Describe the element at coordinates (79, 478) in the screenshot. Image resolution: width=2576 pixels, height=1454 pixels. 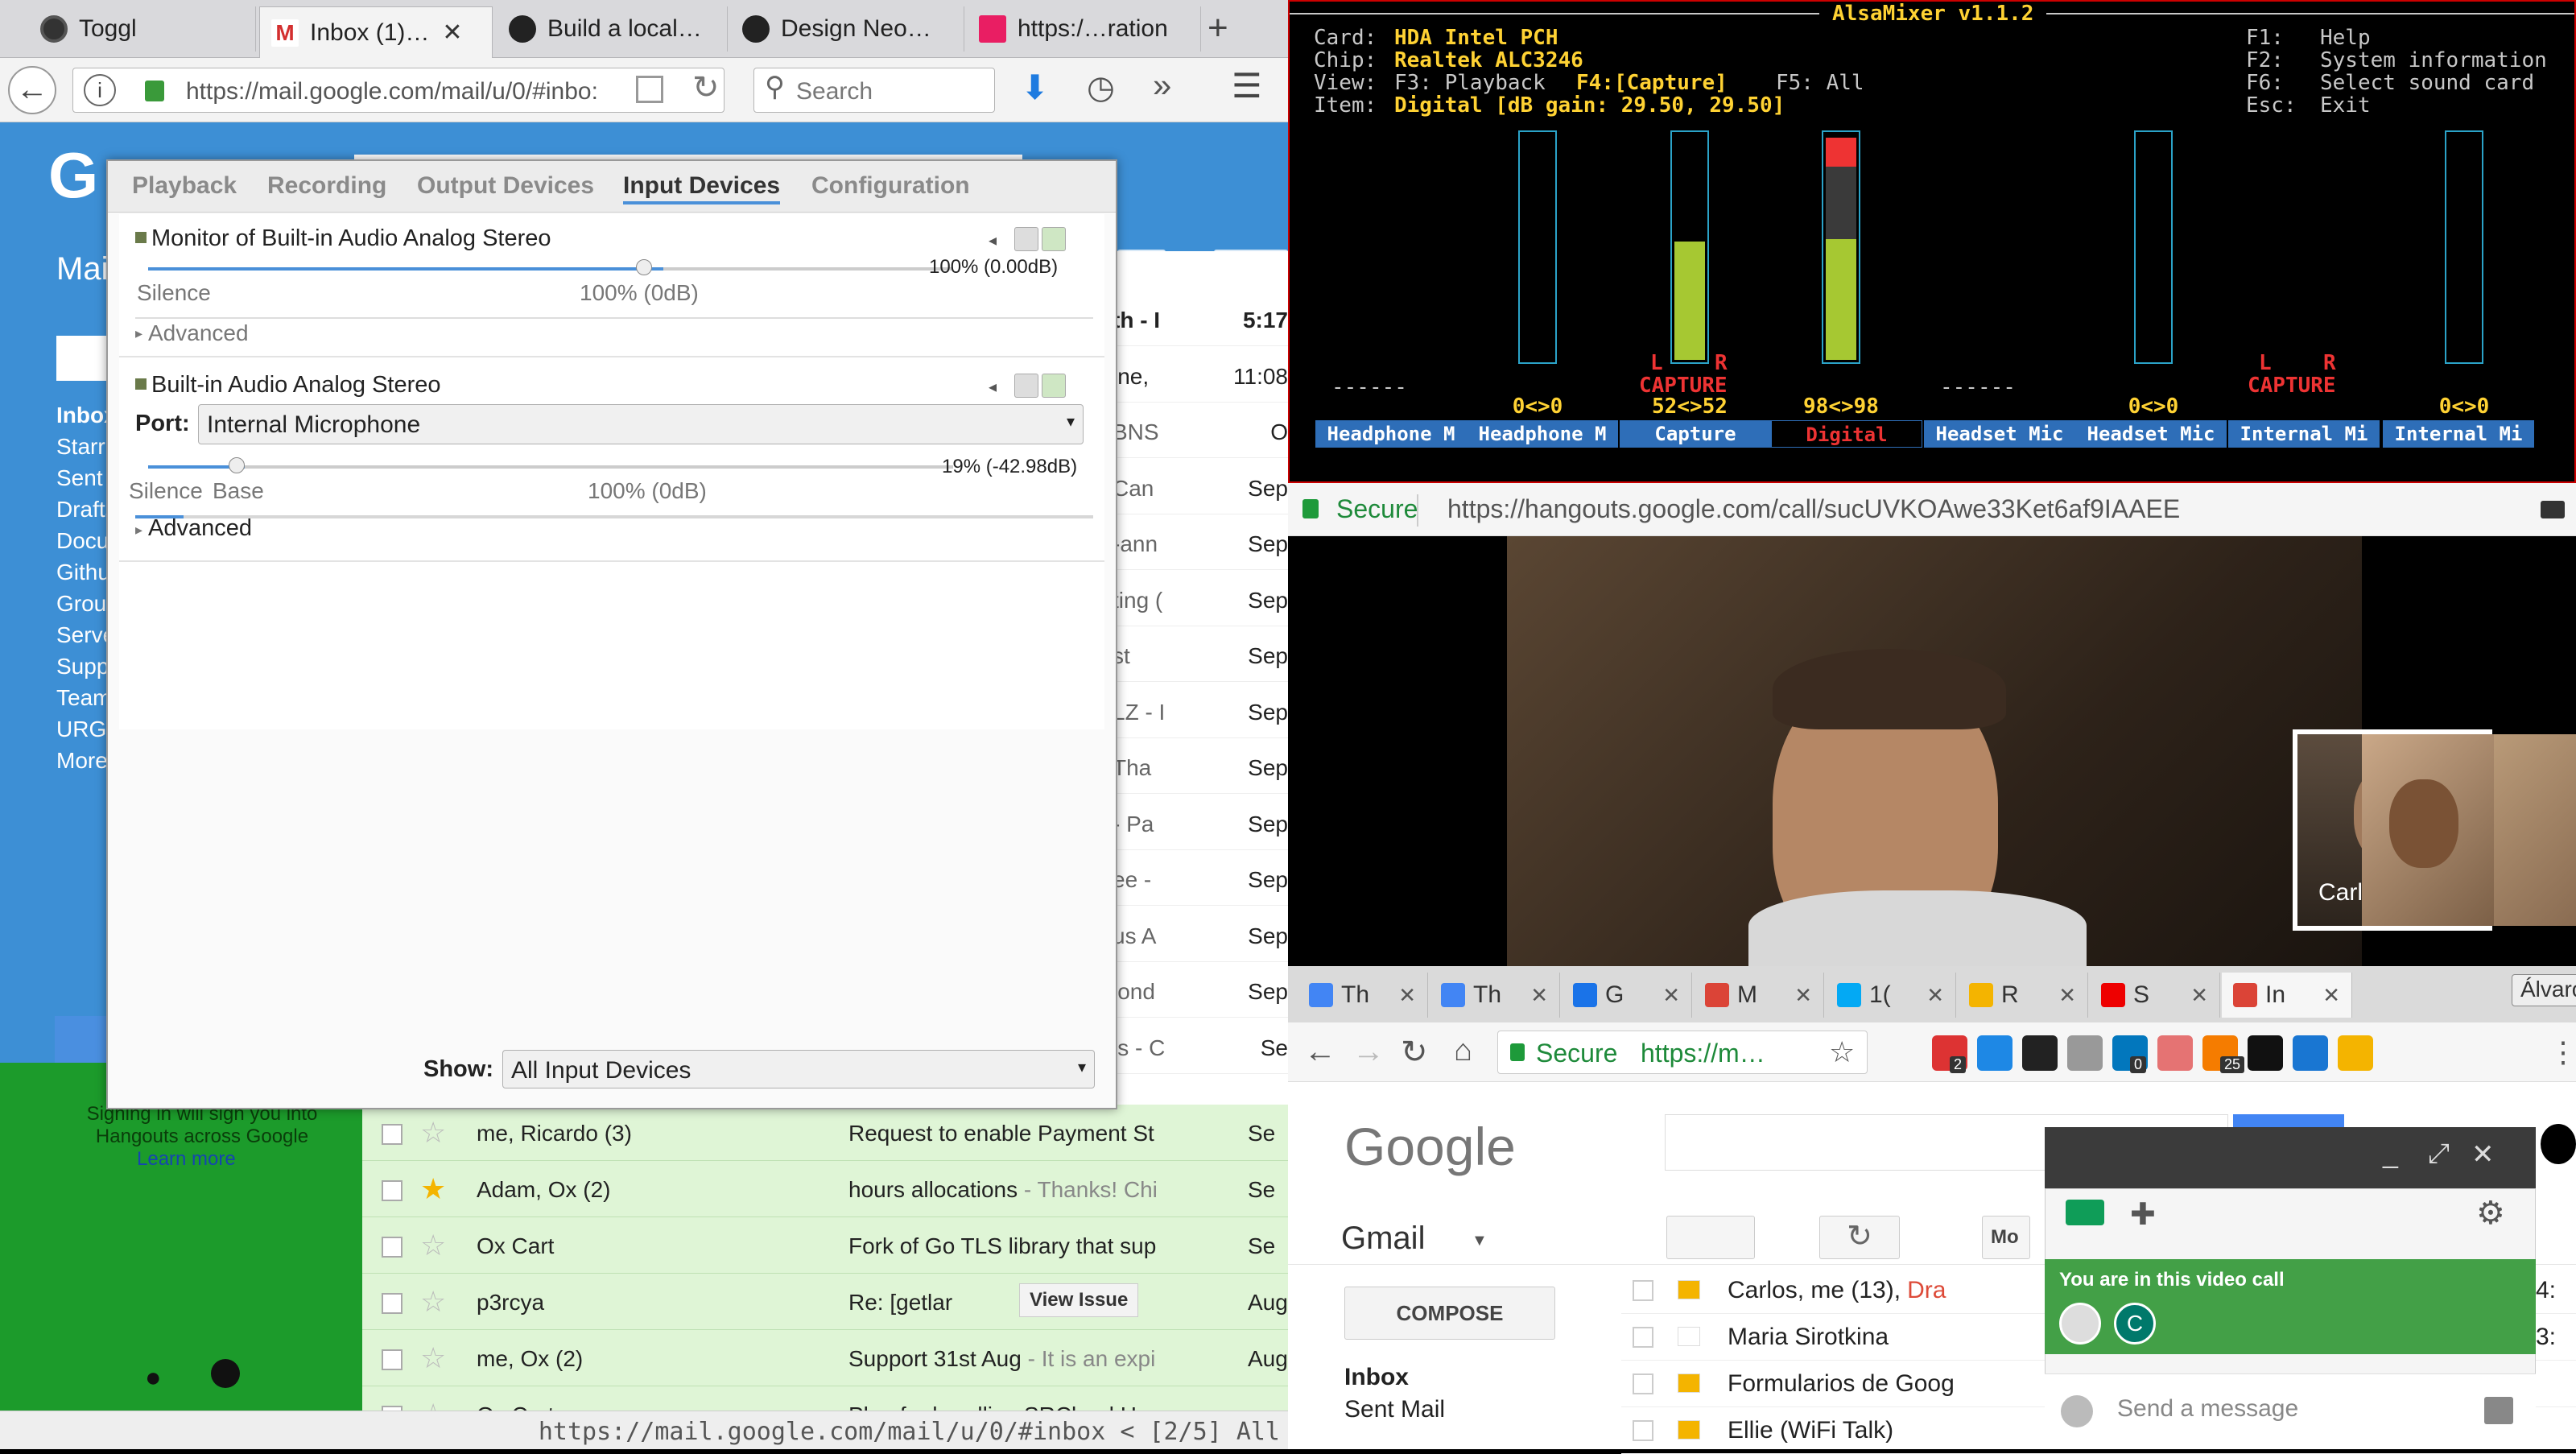
I see `sidebar-item: Sent` at that location.